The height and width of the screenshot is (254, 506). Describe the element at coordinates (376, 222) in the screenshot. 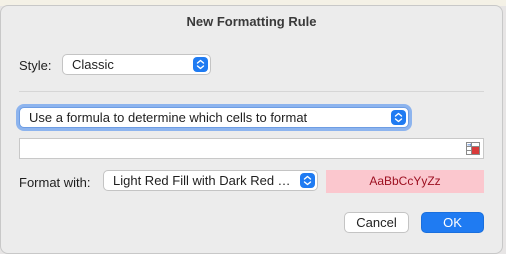

I see `cancel-button: Cancel` at that location.